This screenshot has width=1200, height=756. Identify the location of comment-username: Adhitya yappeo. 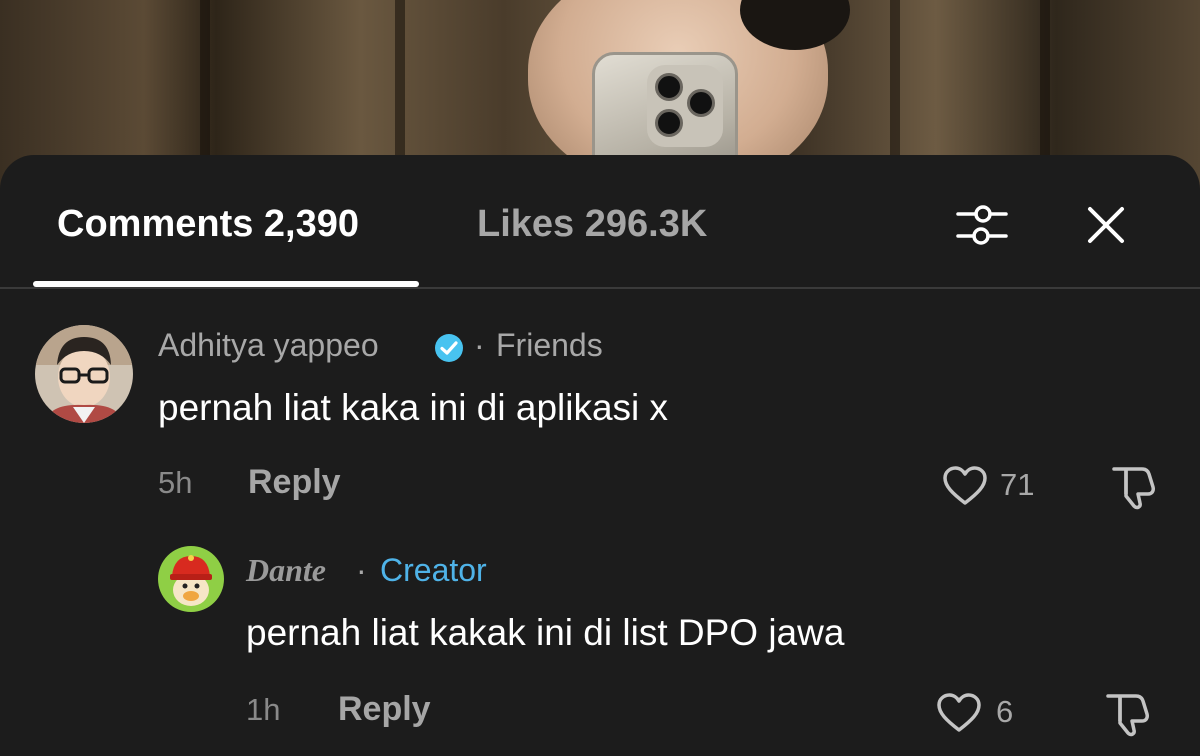
(268, 345).